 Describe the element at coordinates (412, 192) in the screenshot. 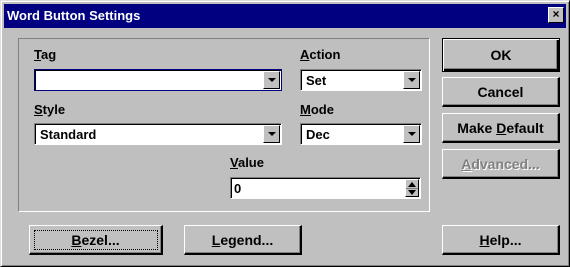

I see `spin-down-icon` at that location.